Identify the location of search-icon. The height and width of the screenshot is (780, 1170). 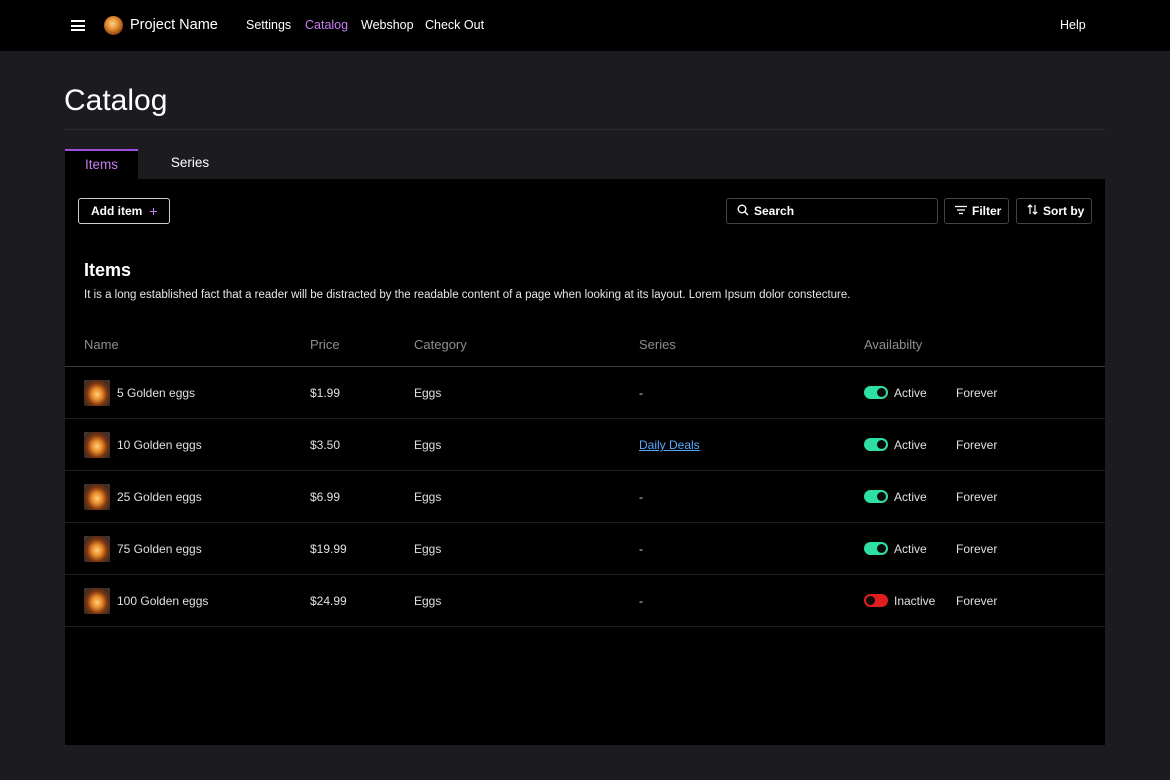
(743, 211).